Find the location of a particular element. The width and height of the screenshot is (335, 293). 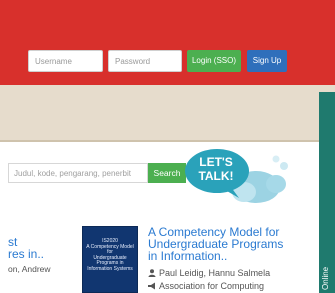

band-divider is located at coordinates (160, 141).